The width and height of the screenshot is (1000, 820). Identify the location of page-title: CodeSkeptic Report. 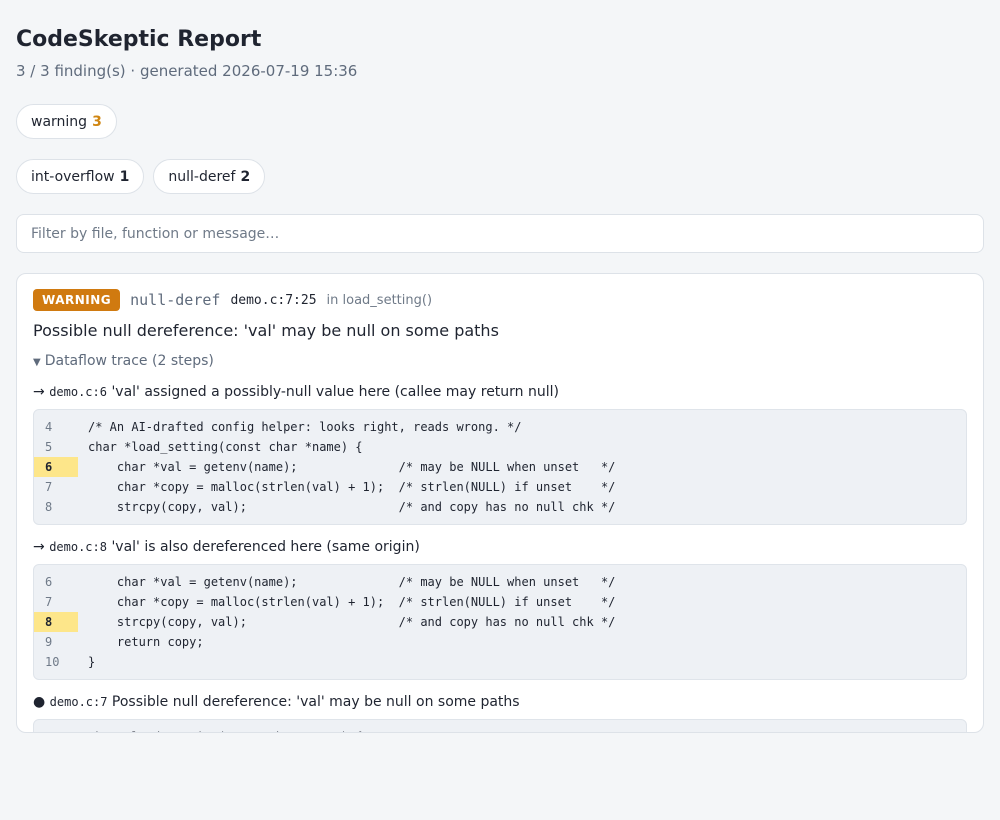
(139, 39).